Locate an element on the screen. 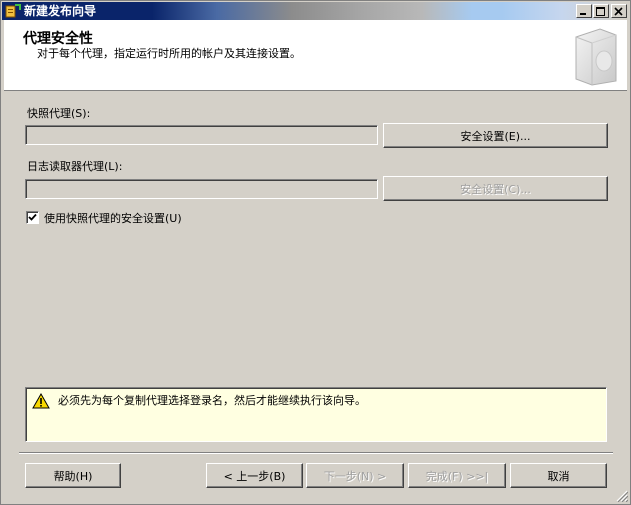  finish-button: 完成(F) >>| is located at coordinates (457, 475).